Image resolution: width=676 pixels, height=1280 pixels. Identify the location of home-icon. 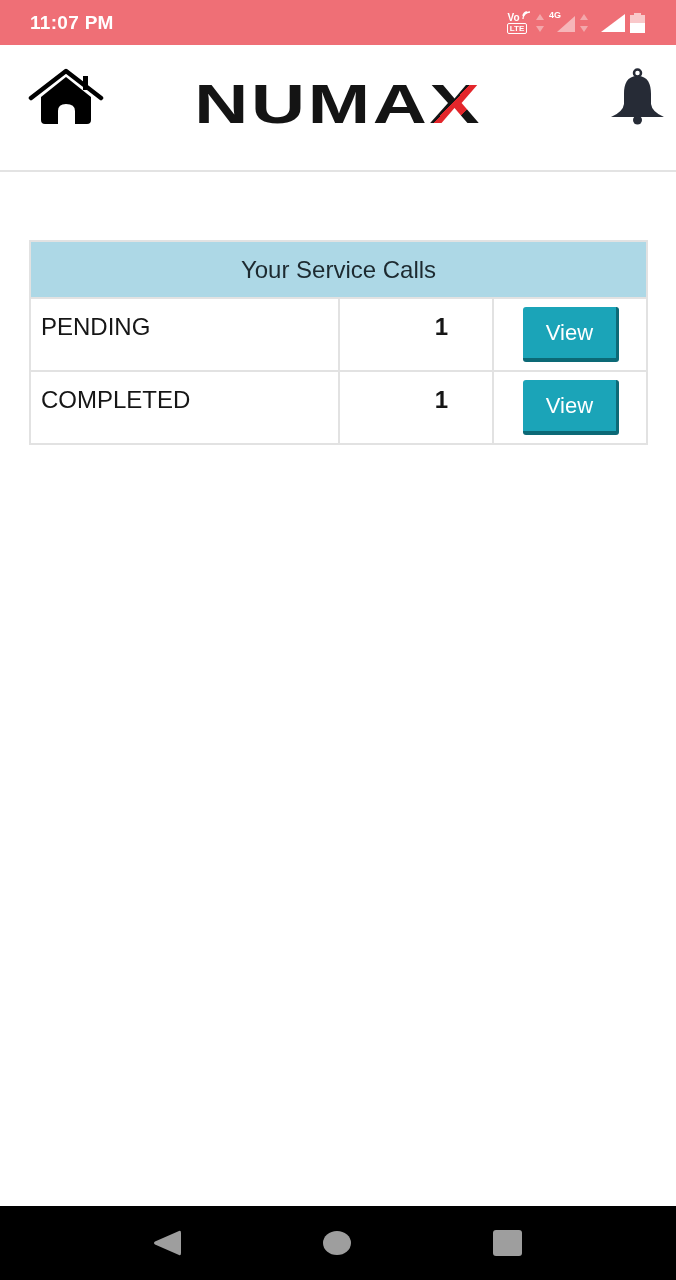
(66, 96).